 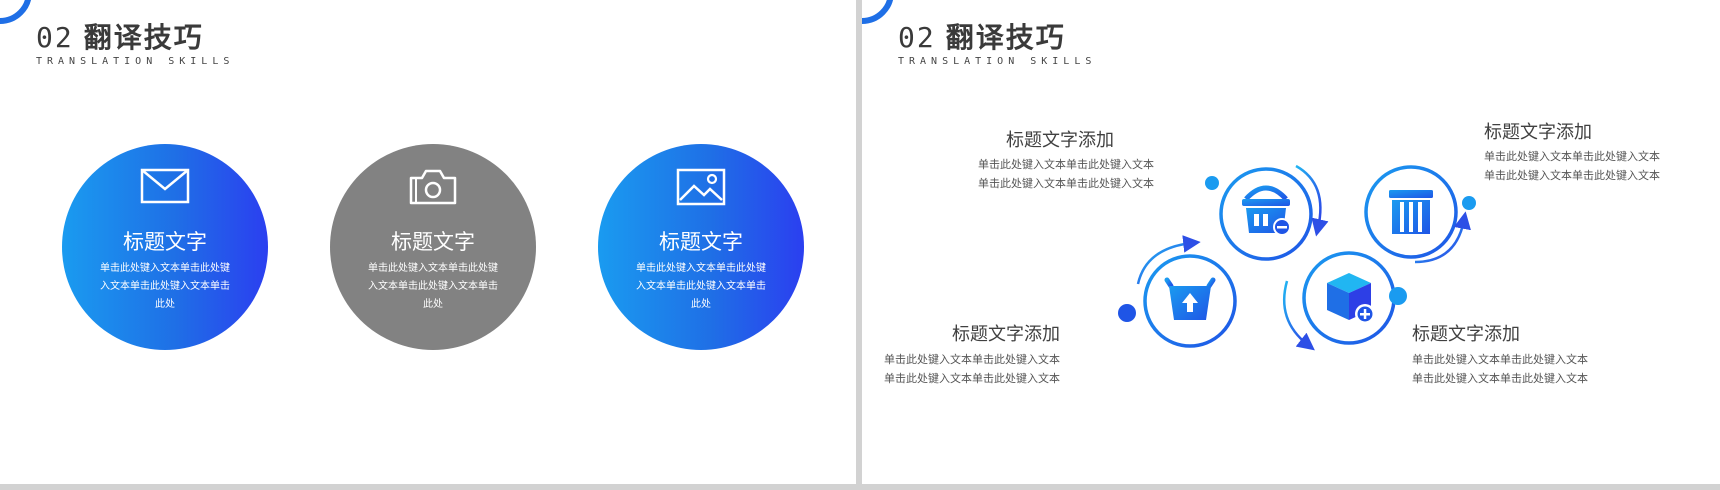 I want to click on slide-number: 02, so click(x=55, y=37).